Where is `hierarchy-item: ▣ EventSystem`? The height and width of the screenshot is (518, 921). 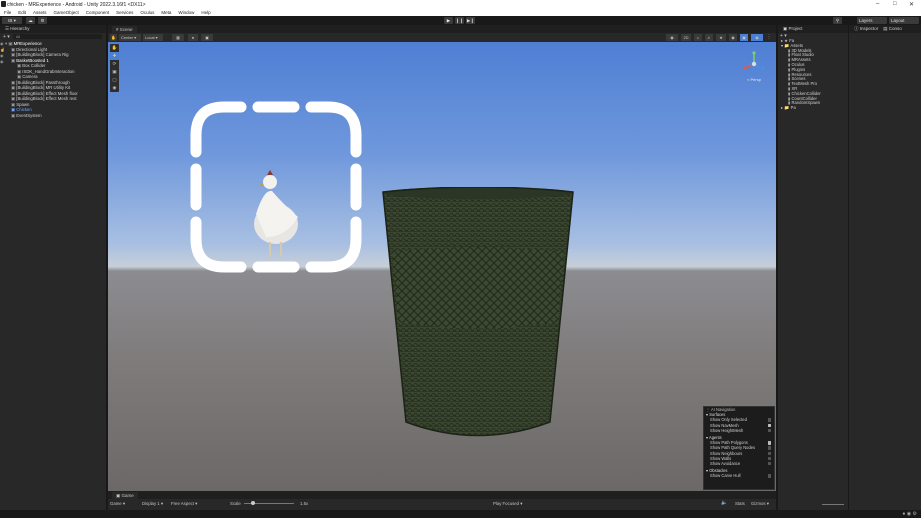
hierarchy-item: ▣ EventSystem is located at coordinates (53, 116).